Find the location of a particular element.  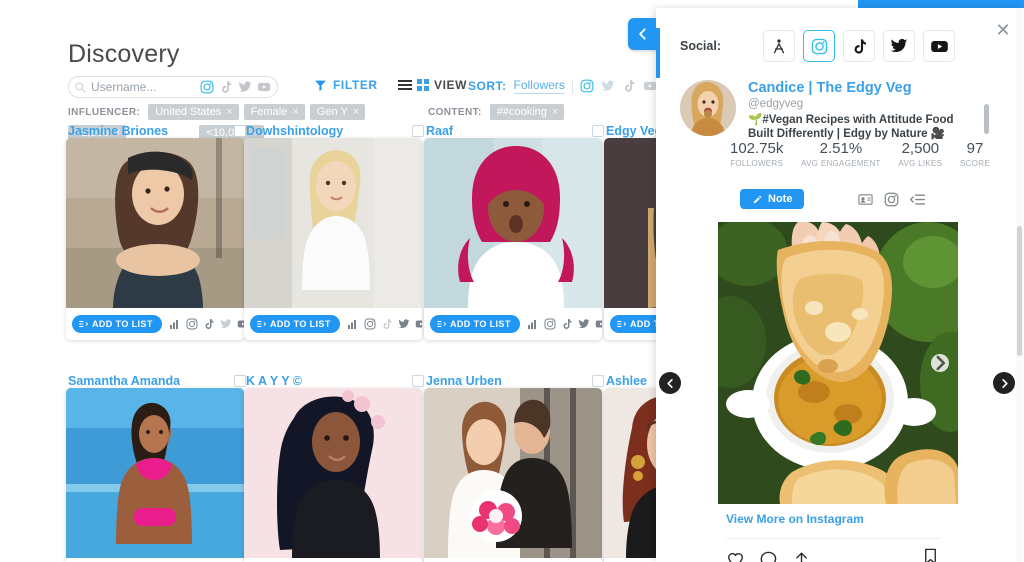

like-heart-icon is located at coordinates (735, 556).